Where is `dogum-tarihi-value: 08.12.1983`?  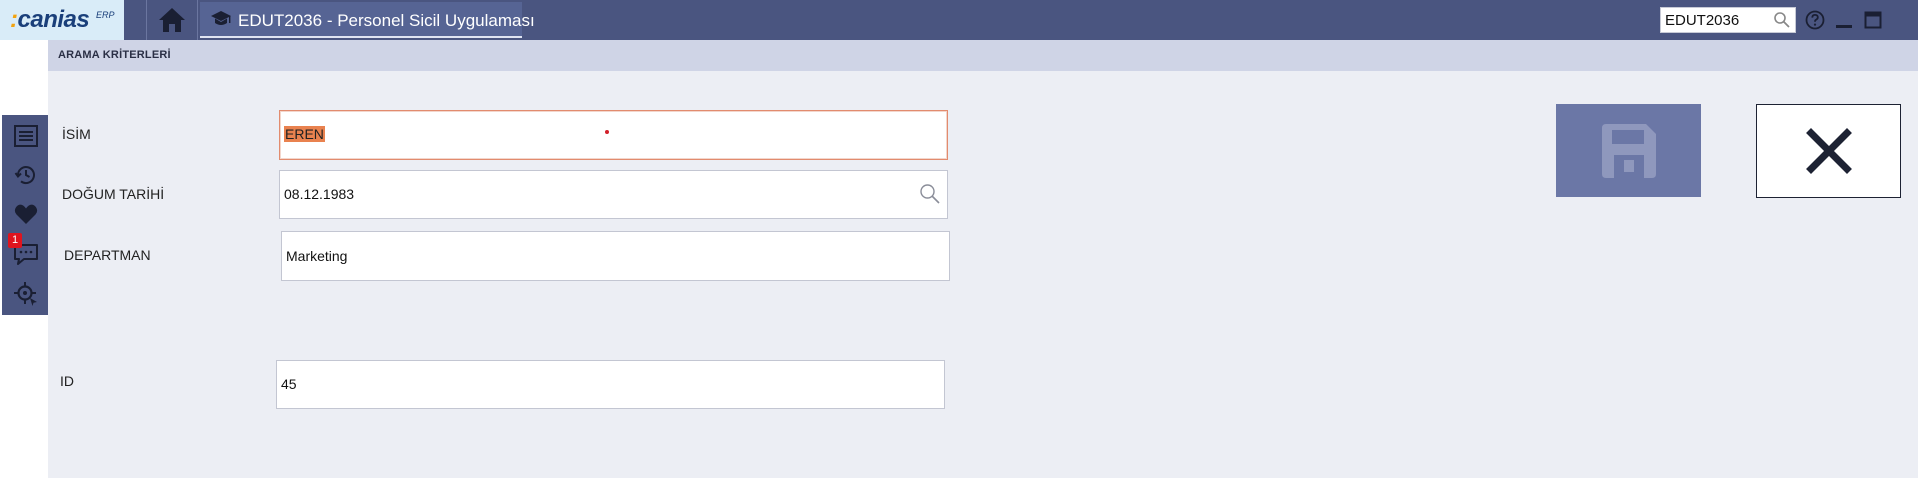 dogum-tarihi-value: 08.12.1983 is located at coordinates (319, 194).